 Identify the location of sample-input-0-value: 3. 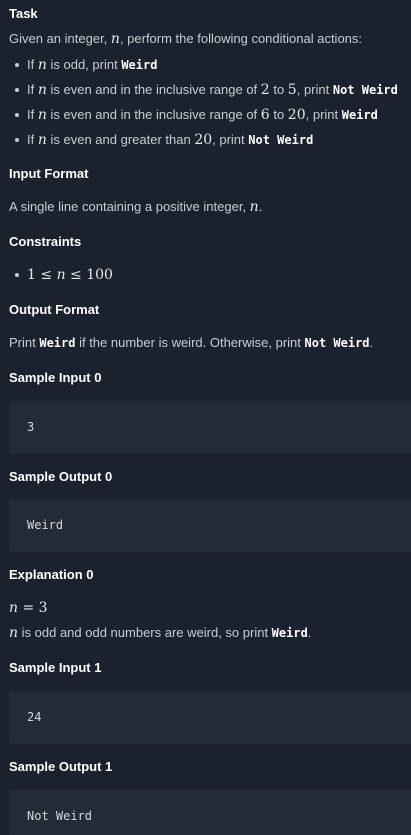
(31, 427).